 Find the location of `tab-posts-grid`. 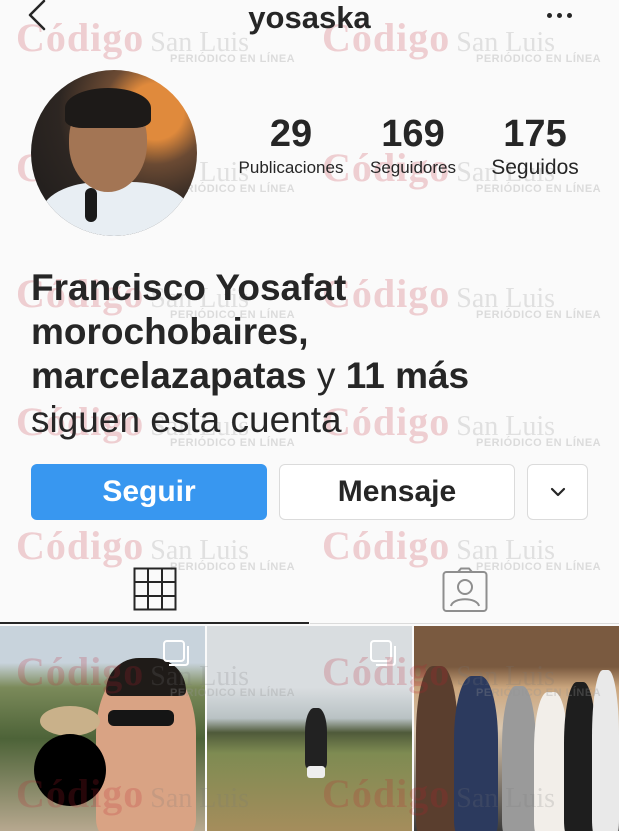

tab-posts-grid is located at coordinates (154, 590).